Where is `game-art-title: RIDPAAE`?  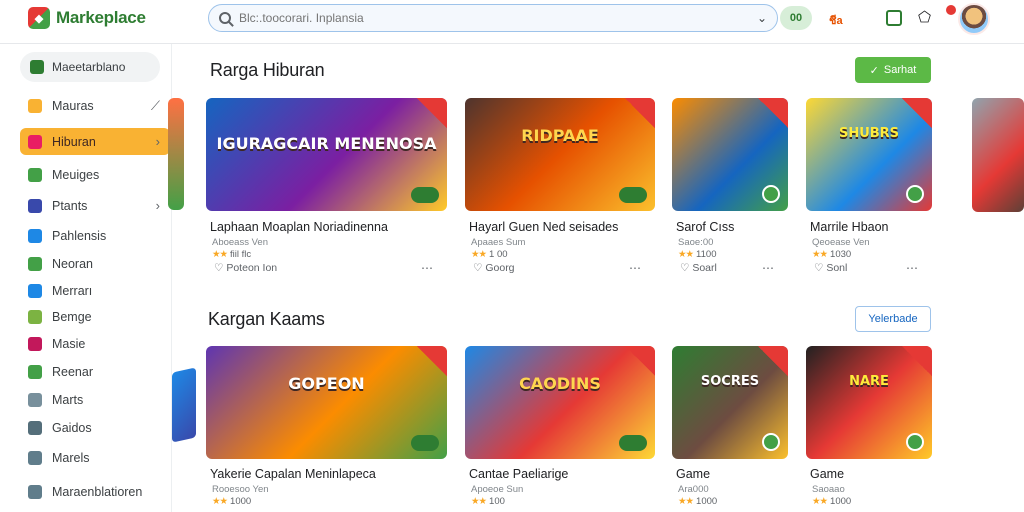
game-art-title: RIDPAAE is located at coordinates (560, 135).